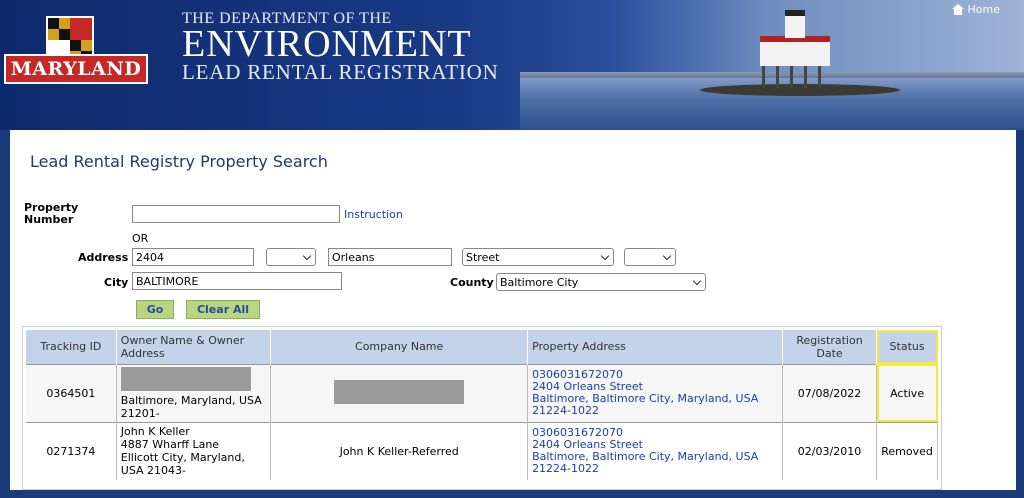  What do you see at coordinates (51, 213) in the screenshot?
I see `property-number-label: Property Number` at bounding box center [51, 213].